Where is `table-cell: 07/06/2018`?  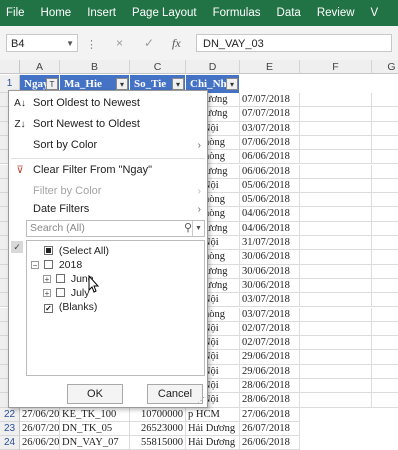 table-cell: 07/06/2018 is located at coordinates (270, 143).